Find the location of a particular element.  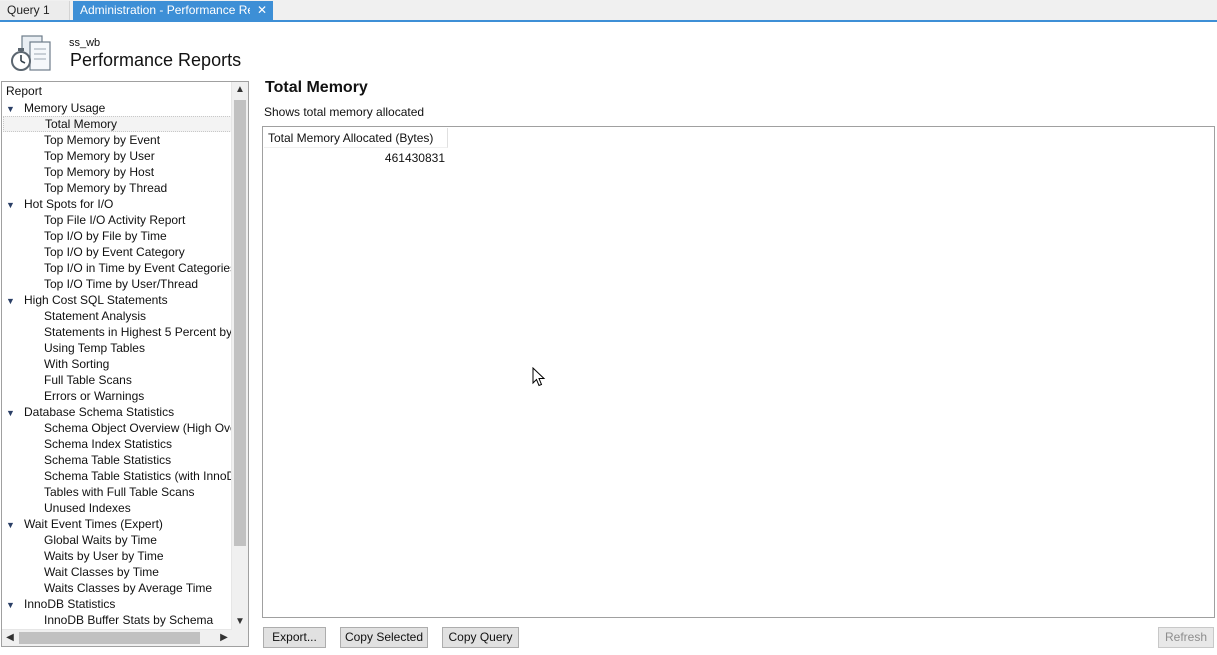

tree-item: Waits by User by Time is located at coordinates (104, 556).